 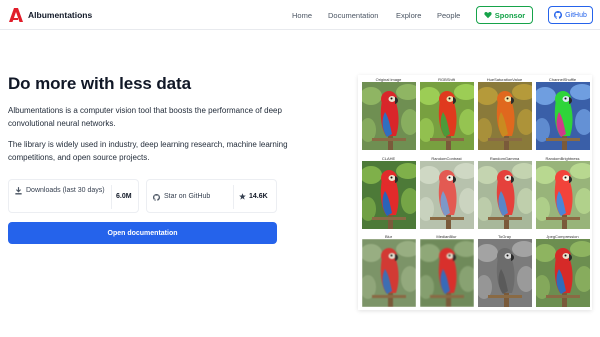 What do you see at coordinates (408, 15) in the screenshot?
I see `nav-link-explore: Explore` at bounding box center [408, 15].